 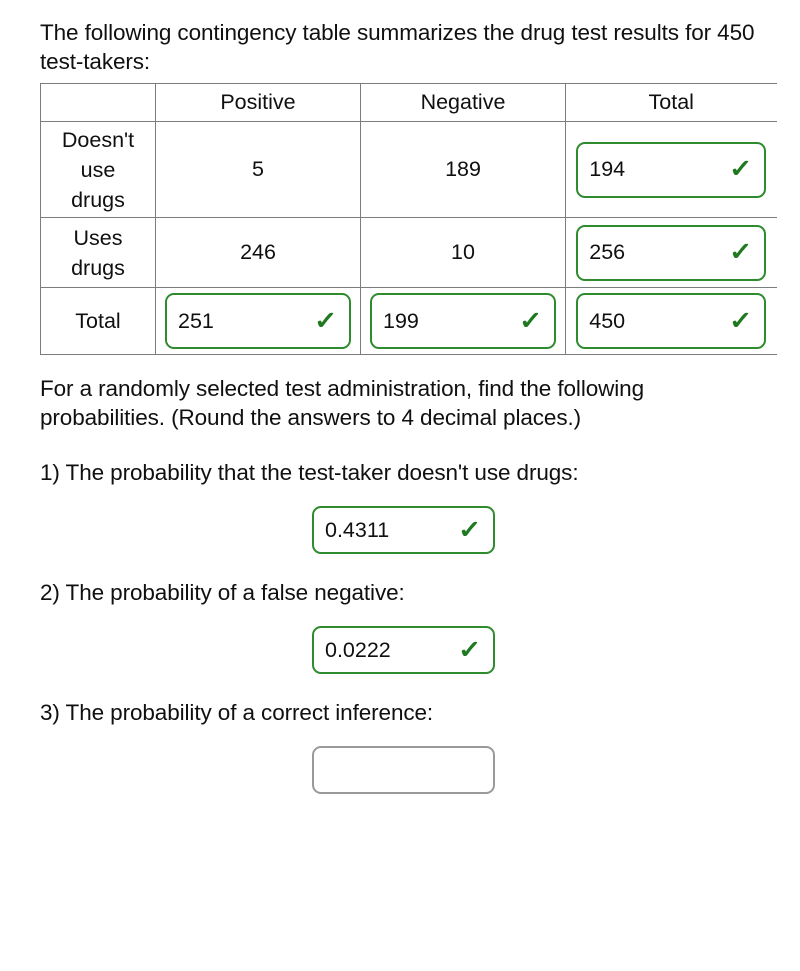 I want to click on question-2-answer-row: 0.0222 ✓, so click(x=407, y=650).